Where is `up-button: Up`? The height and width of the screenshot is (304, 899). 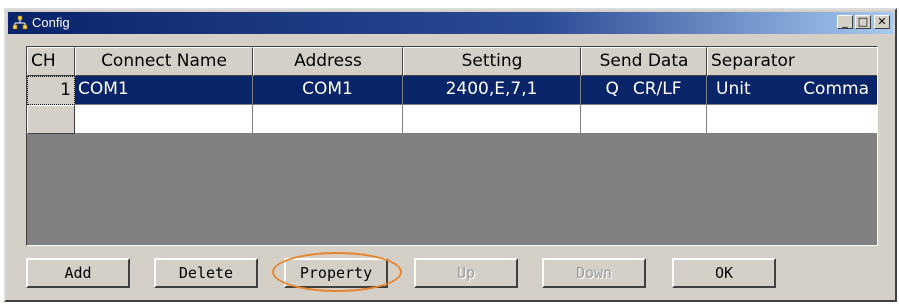
up-button: Up is located at coordinates (466, 273).